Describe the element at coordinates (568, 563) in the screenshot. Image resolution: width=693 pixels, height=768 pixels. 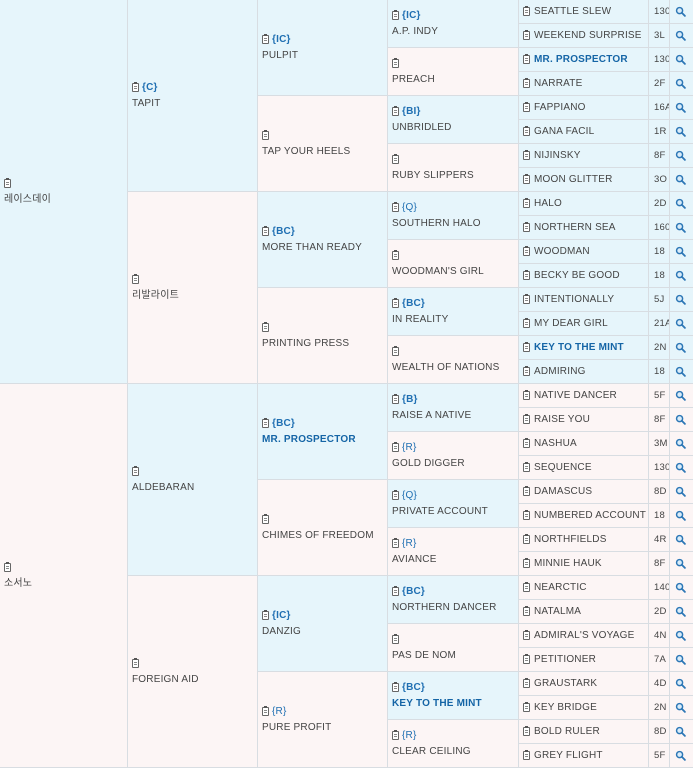
I see `horse-name: MINNIE HAUK` at that location.